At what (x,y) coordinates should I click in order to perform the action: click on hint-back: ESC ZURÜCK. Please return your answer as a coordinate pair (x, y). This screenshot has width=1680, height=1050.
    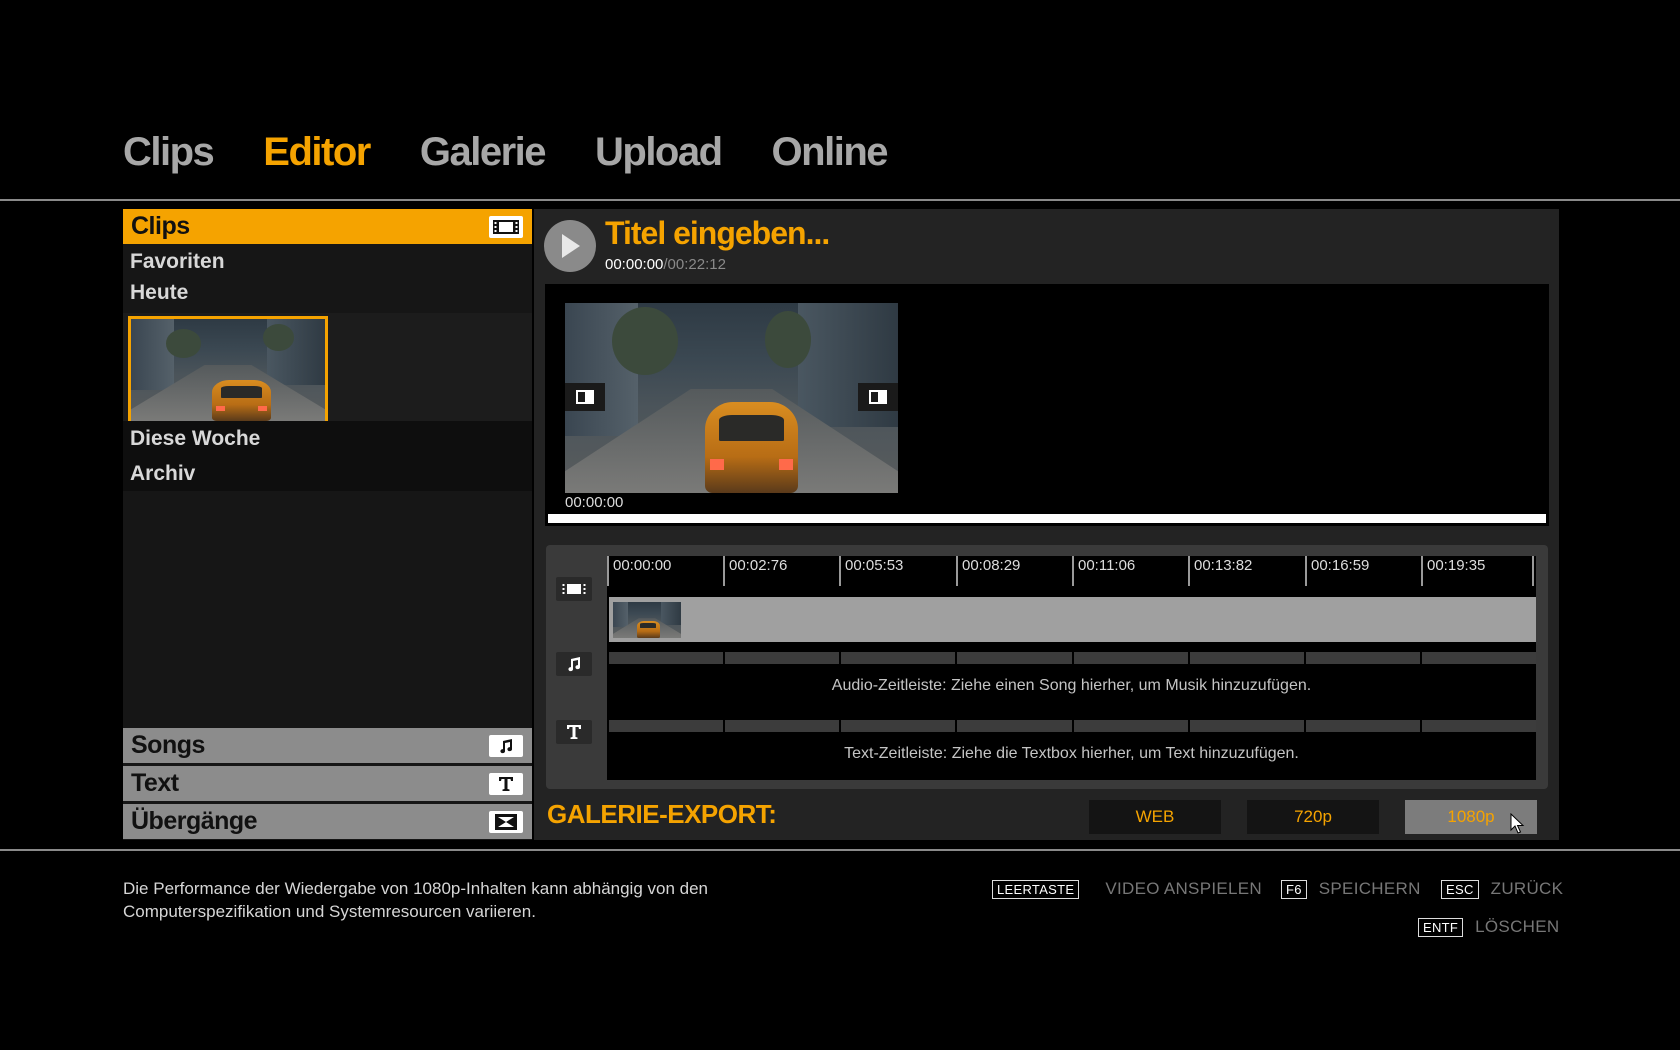
    Looking at the image, I should click on (1502, 889).